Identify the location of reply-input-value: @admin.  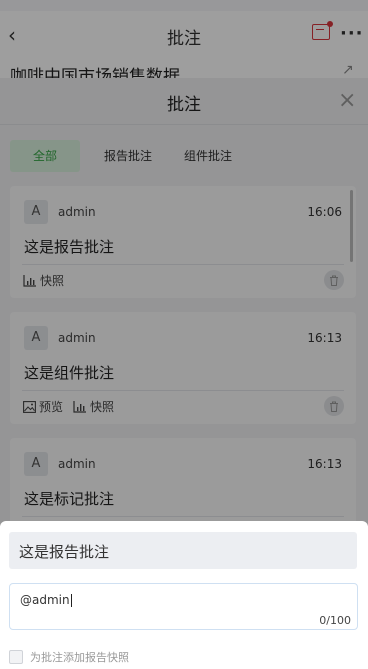
(46, 600).